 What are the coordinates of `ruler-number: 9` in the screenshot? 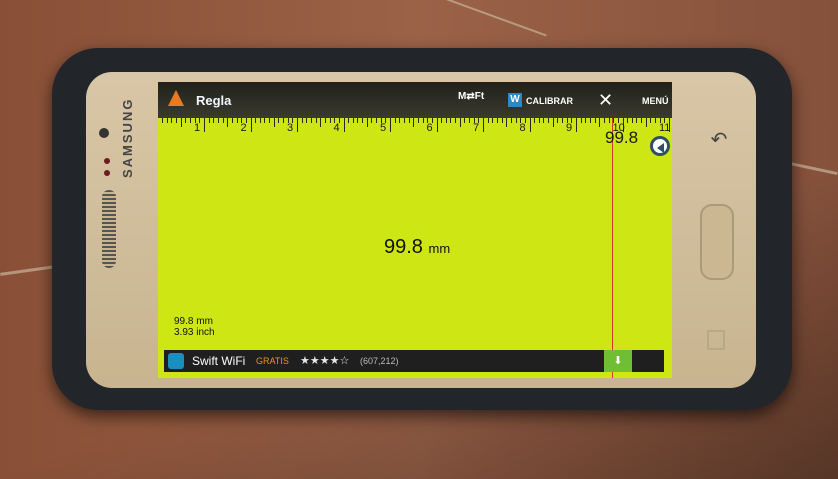 It's located at (569, 128).